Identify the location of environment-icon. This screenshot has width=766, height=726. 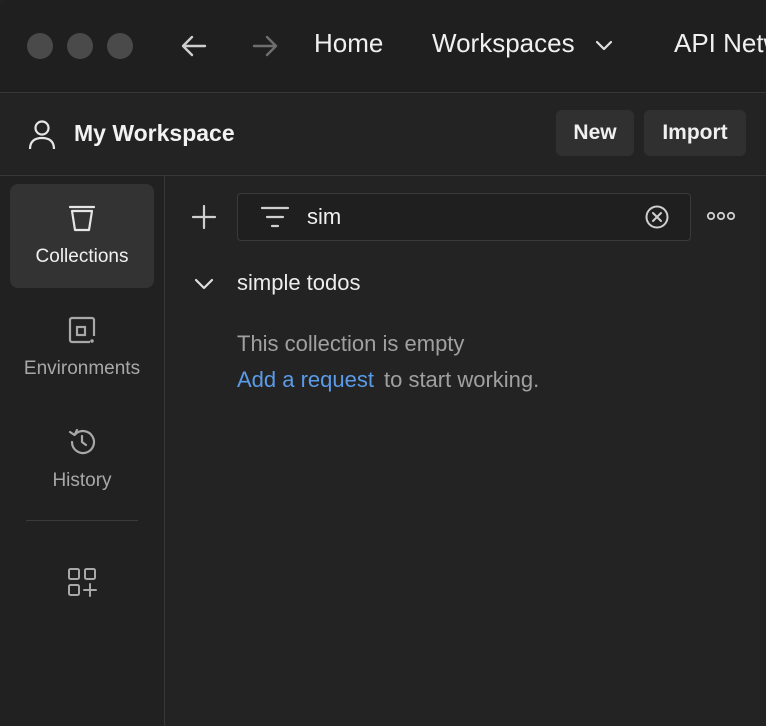
(82, 330).